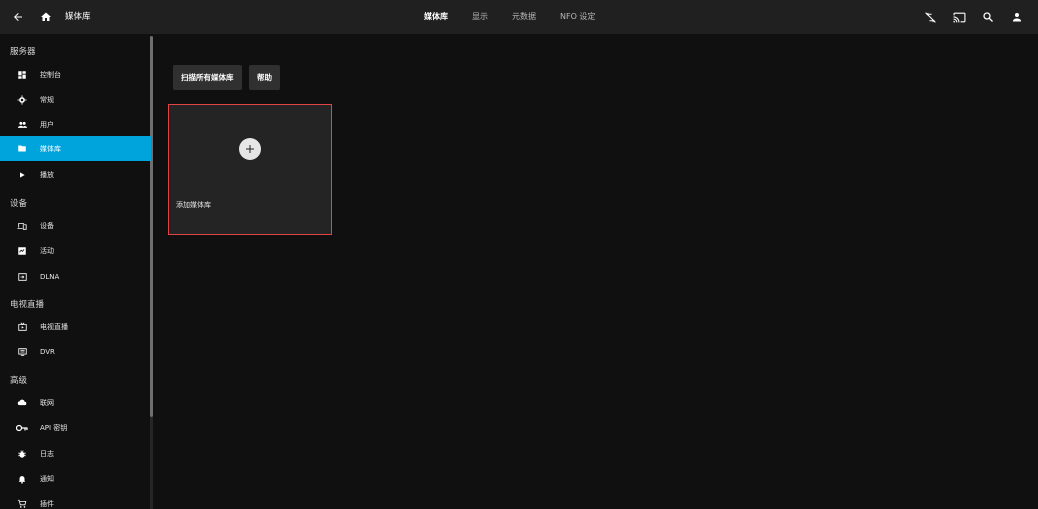  Describe the element at coordinates (75, 99) in the screenshot. I see `sidebar-item-general: 常规` at that location.